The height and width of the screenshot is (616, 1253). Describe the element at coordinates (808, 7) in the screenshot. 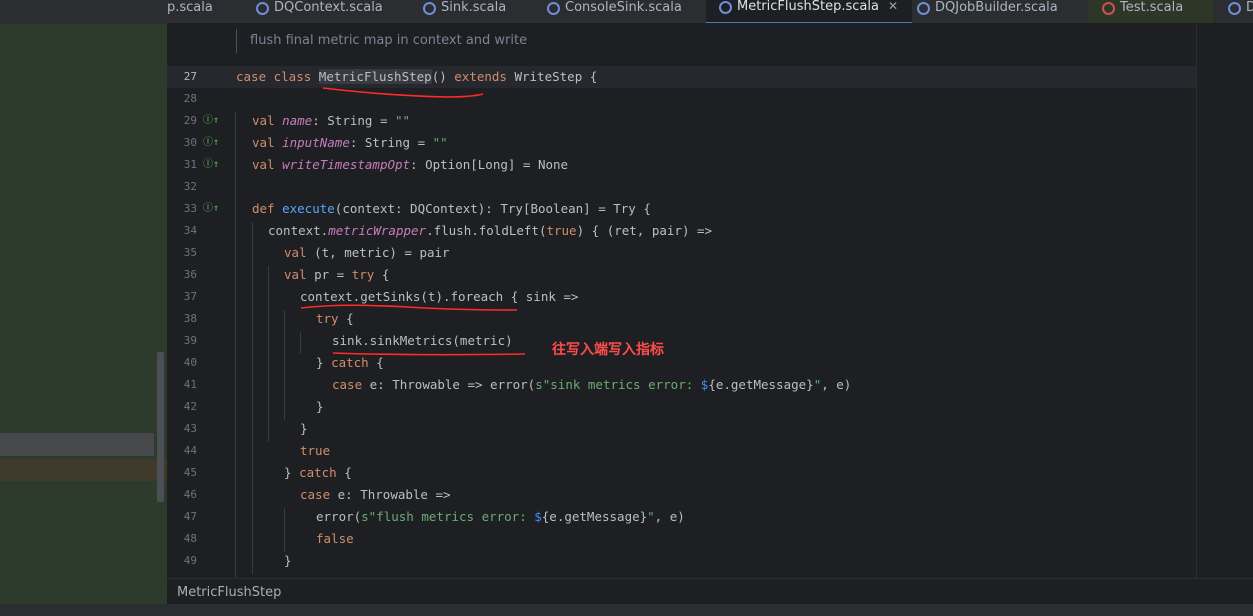

I see `tab-label: MetricFlushStep.scala` at that location.